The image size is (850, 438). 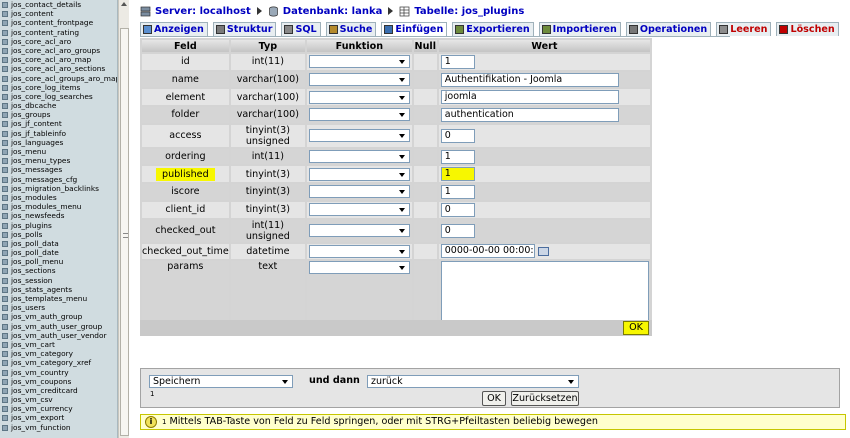 I want to click on table-list-label: jos_vm_function, so click(x=41, y=427).